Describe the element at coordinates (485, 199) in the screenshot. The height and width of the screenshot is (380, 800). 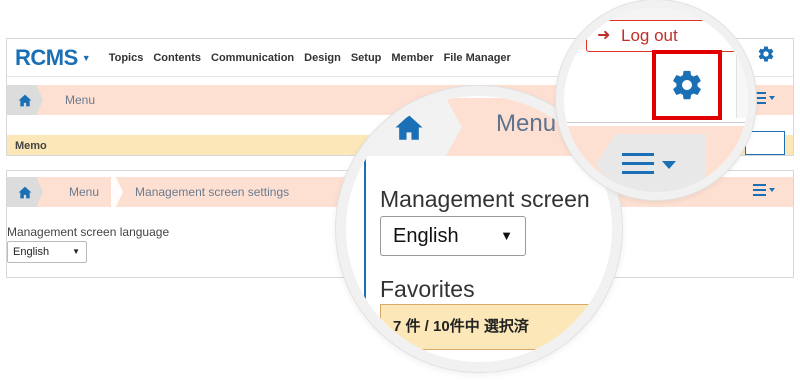
I see `zoom-language-label: Management screen` at that location.